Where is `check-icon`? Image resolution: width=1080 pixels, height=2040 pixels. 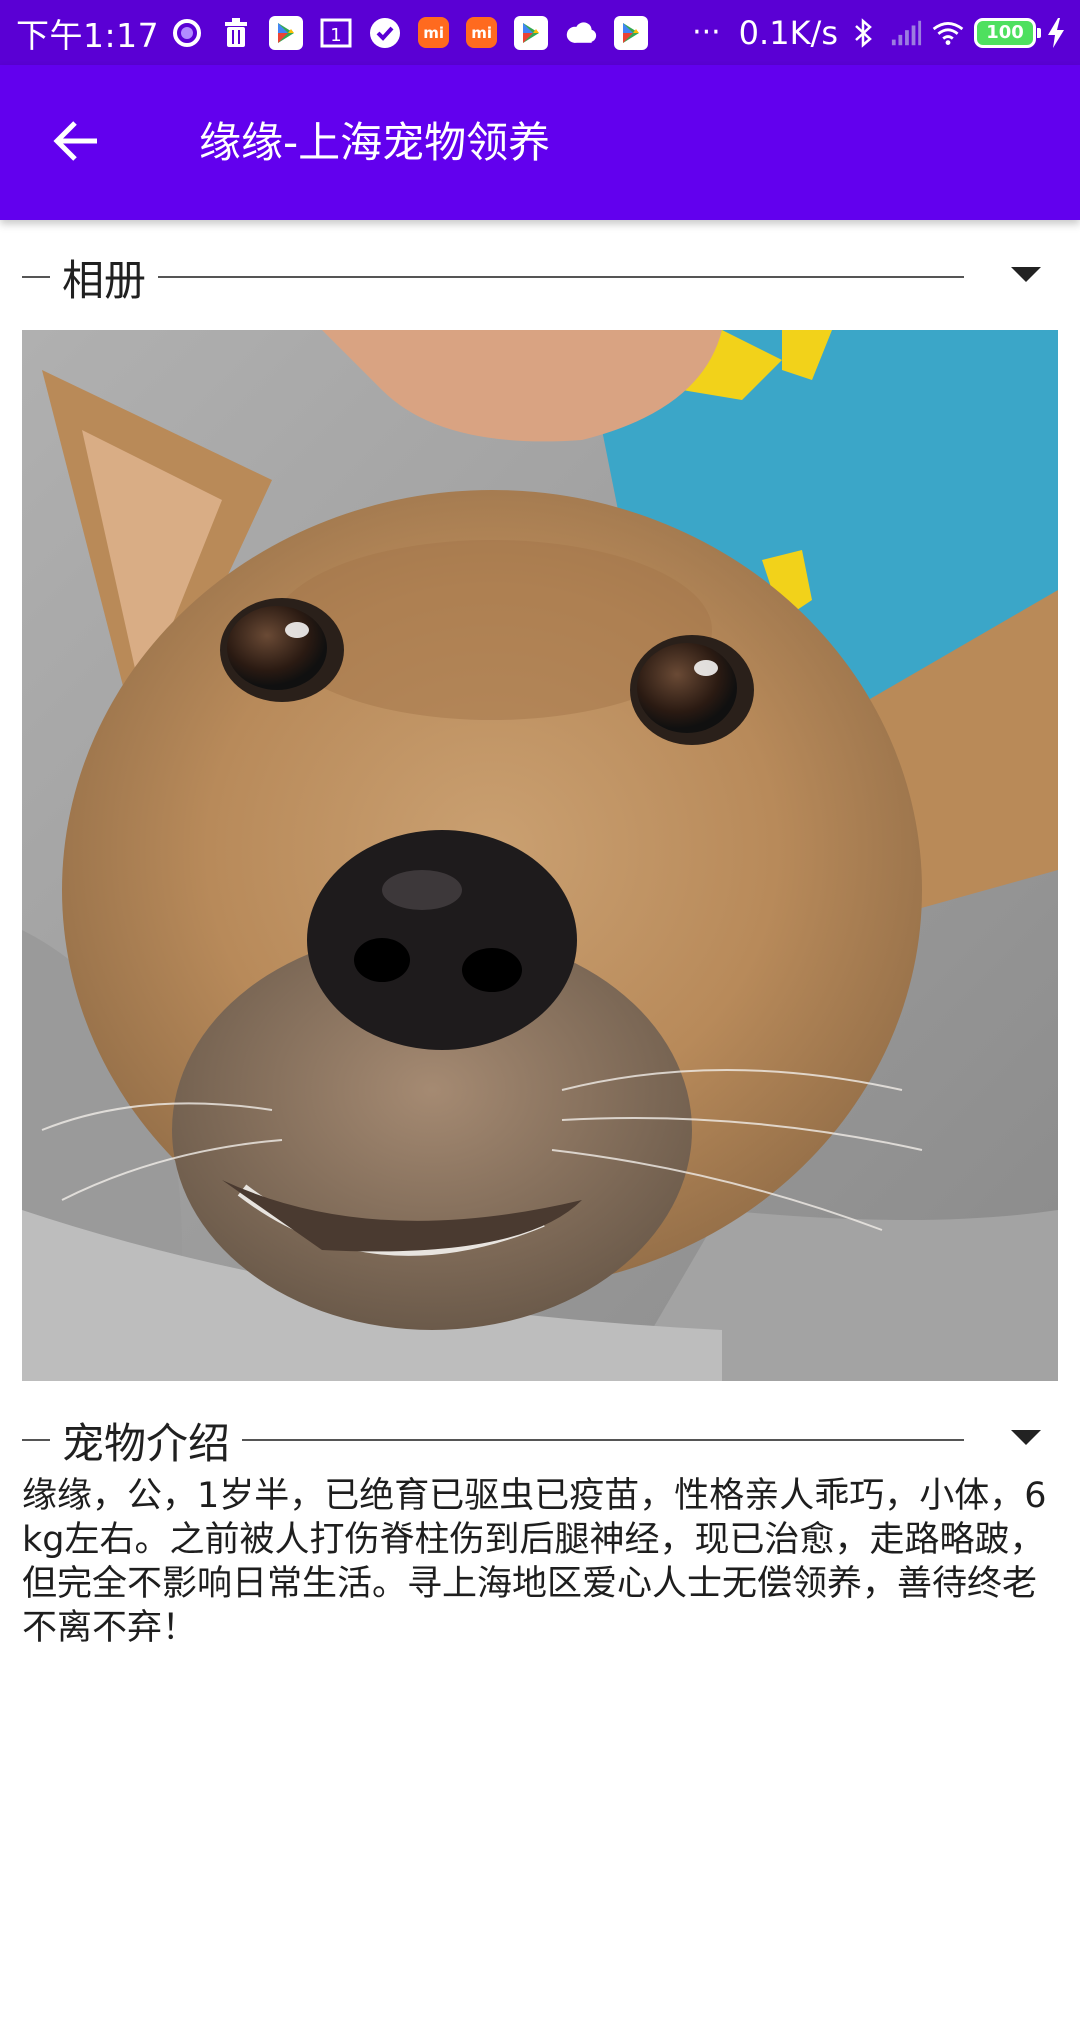
check-icon is located at coordinates (385, 33).